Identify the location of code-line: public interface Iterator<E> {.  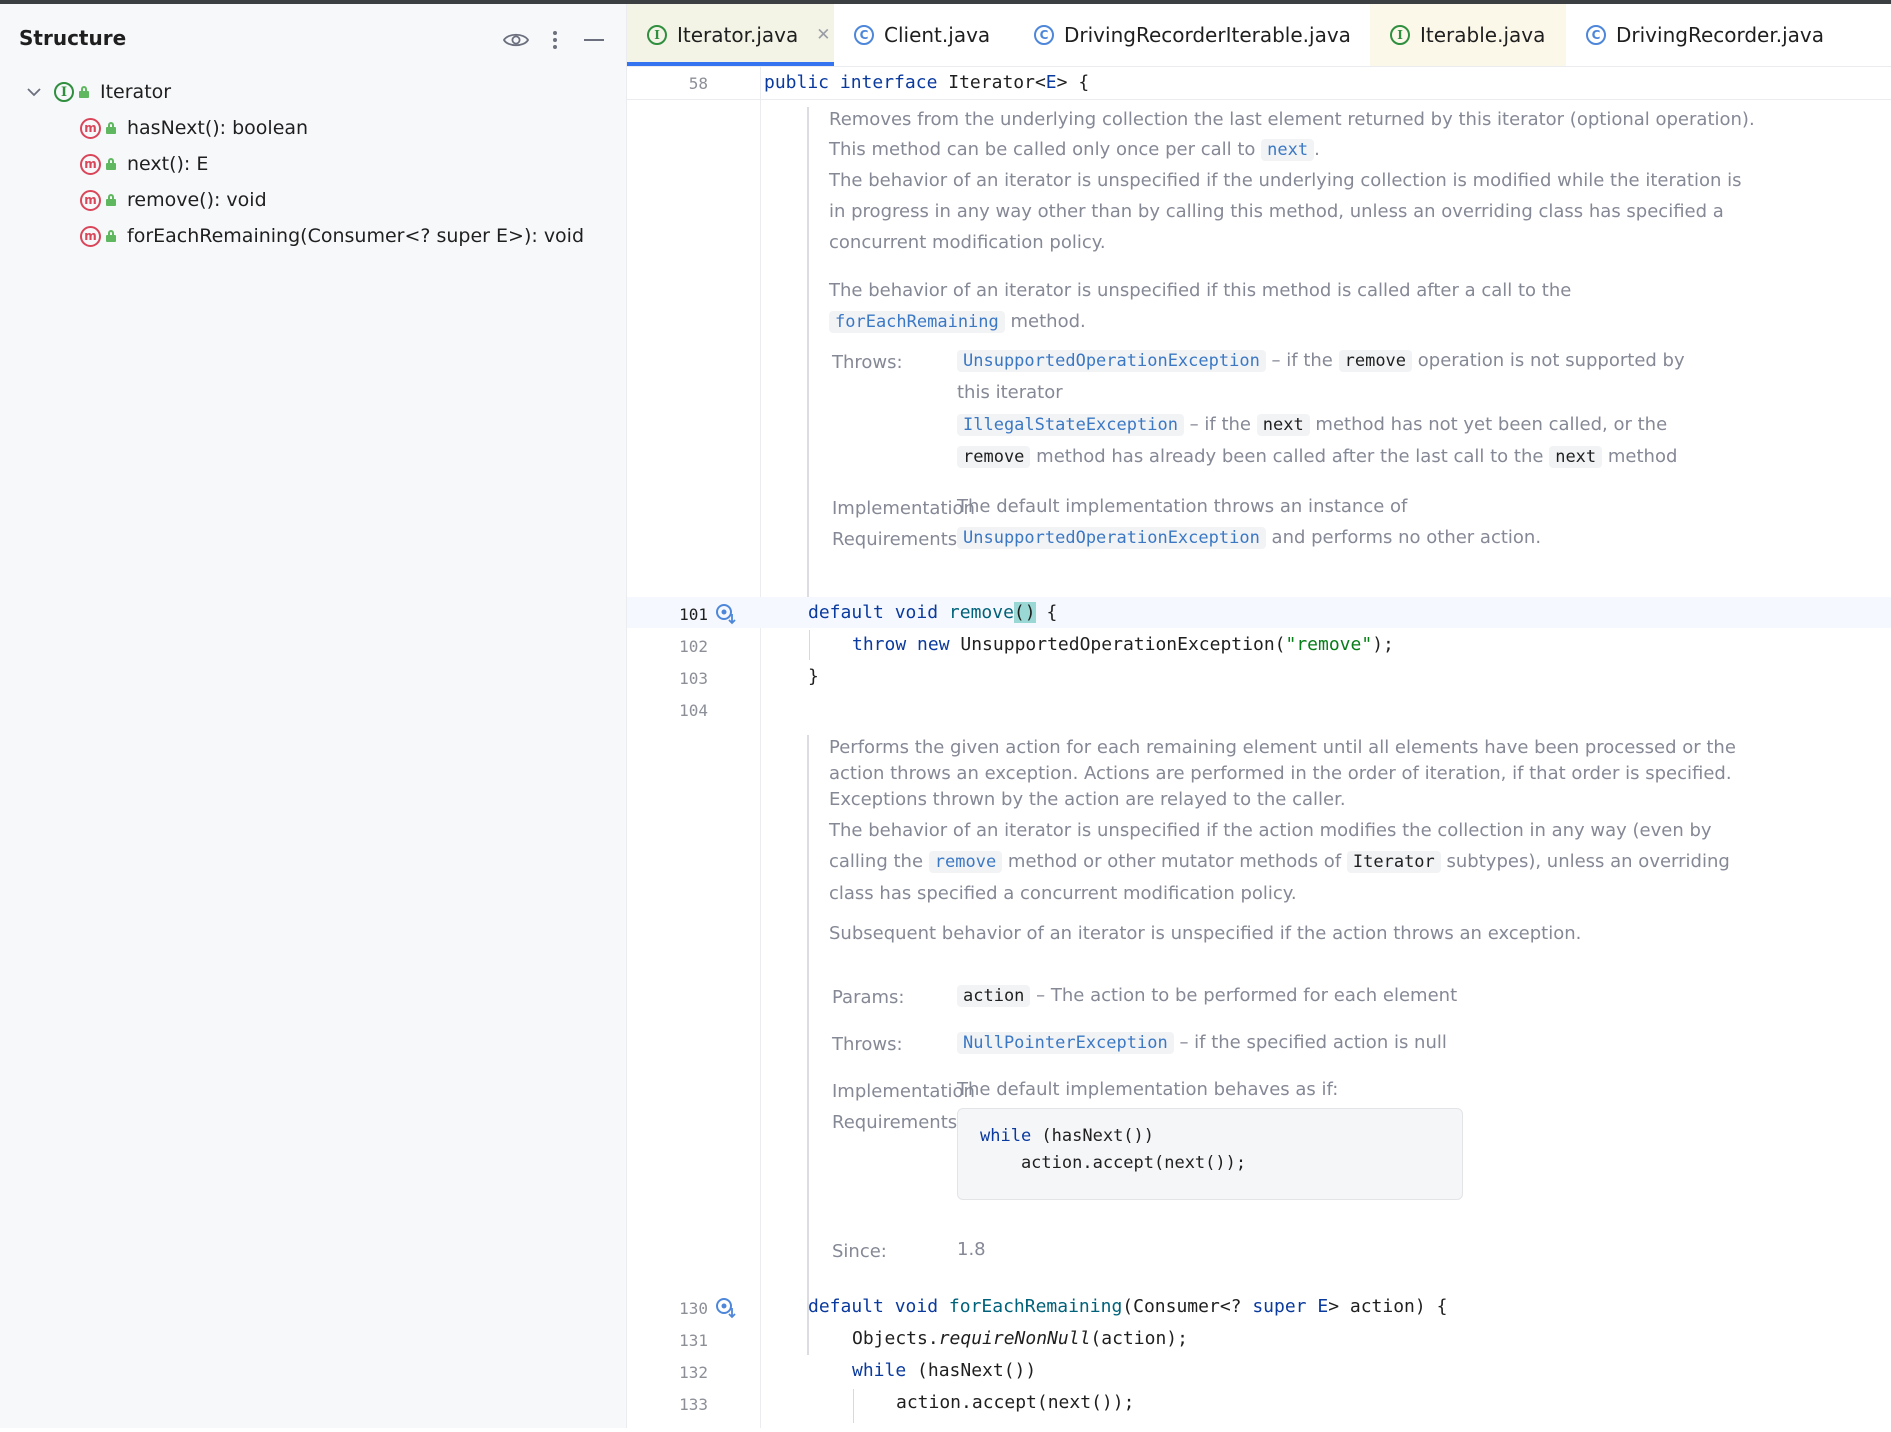
(926, 82).